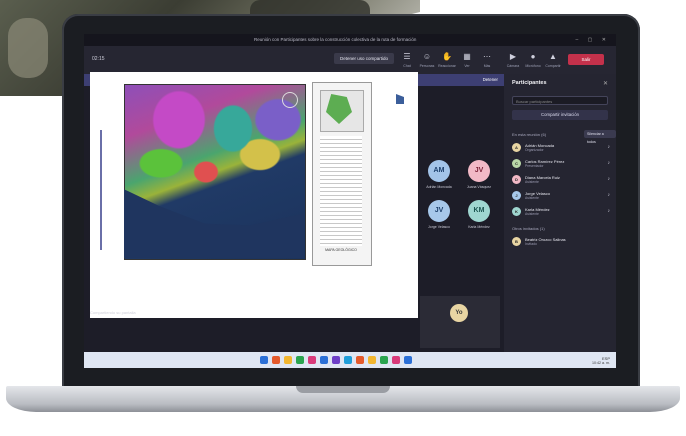 The width and height of the screenshot is (686, 436). Describe the element at coordinates (553, 57) in the screenshot. I see `share-icon: ▲` at that location.